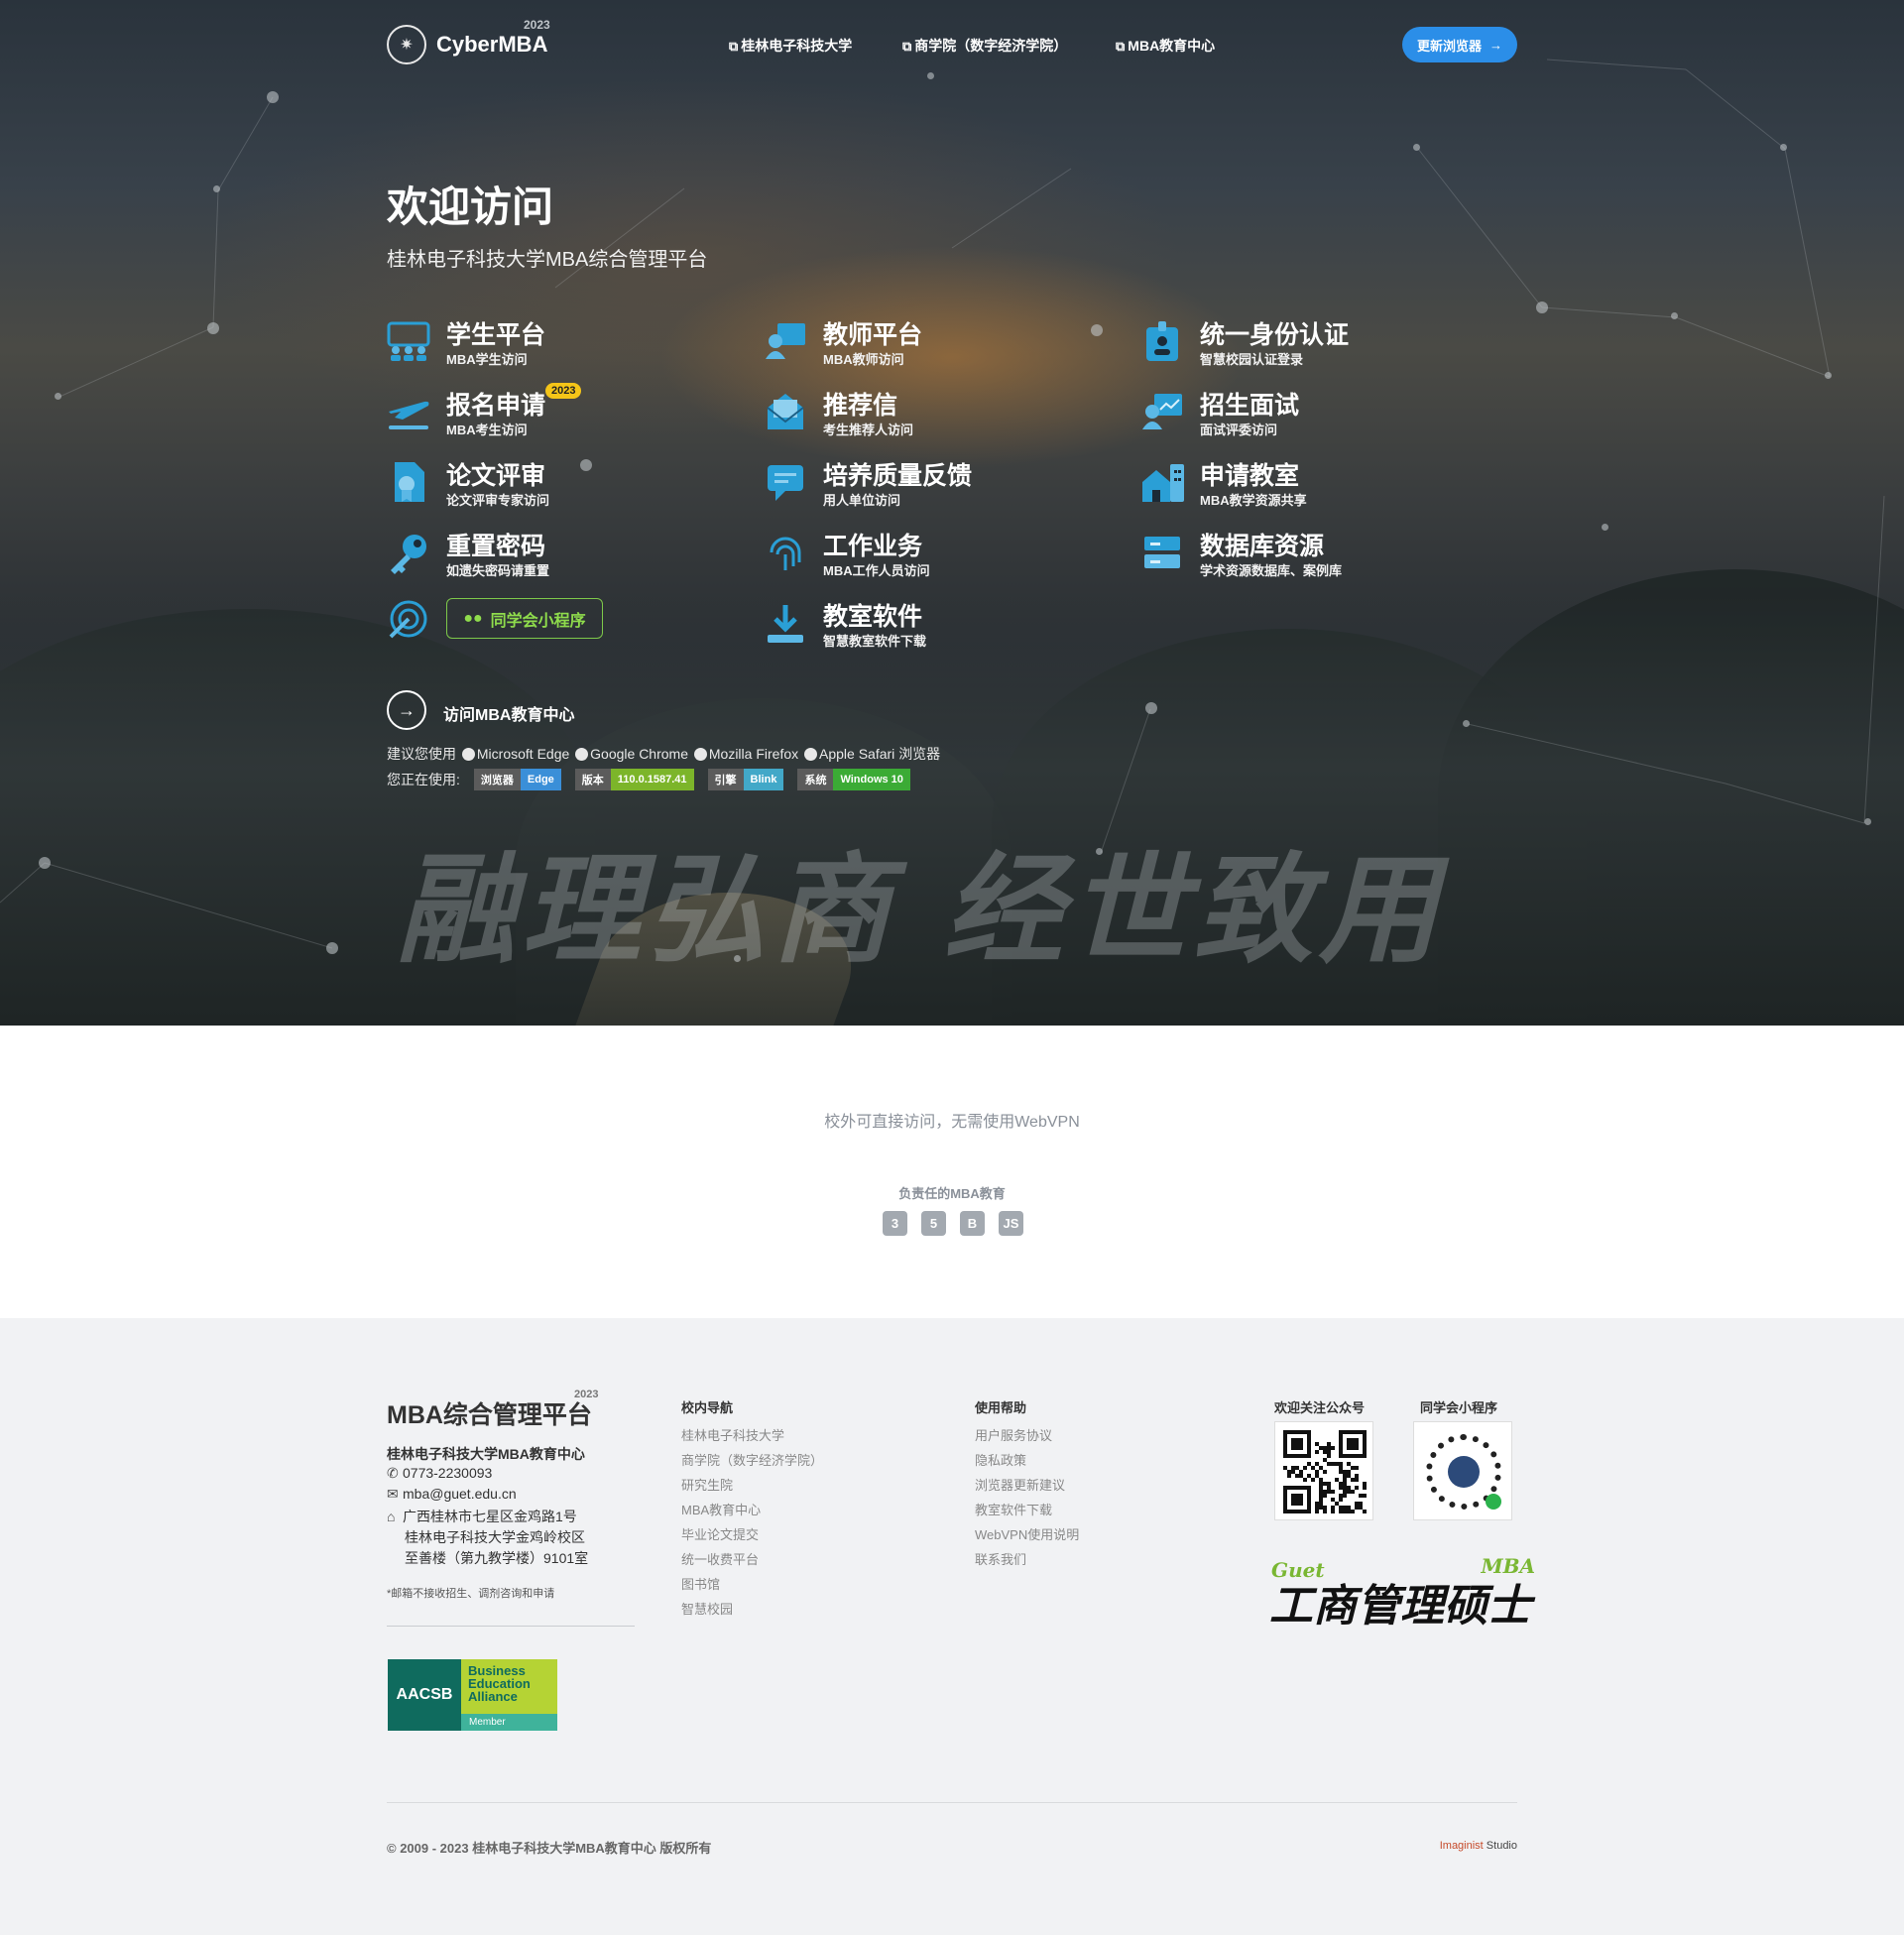 The image size is (1904, 1935). What do you see at coordinates (565, 555) in the screenshot?
I see `entry-reset-password: 重置密码 如遗失密码请重置` at bounding box center [565, 555].